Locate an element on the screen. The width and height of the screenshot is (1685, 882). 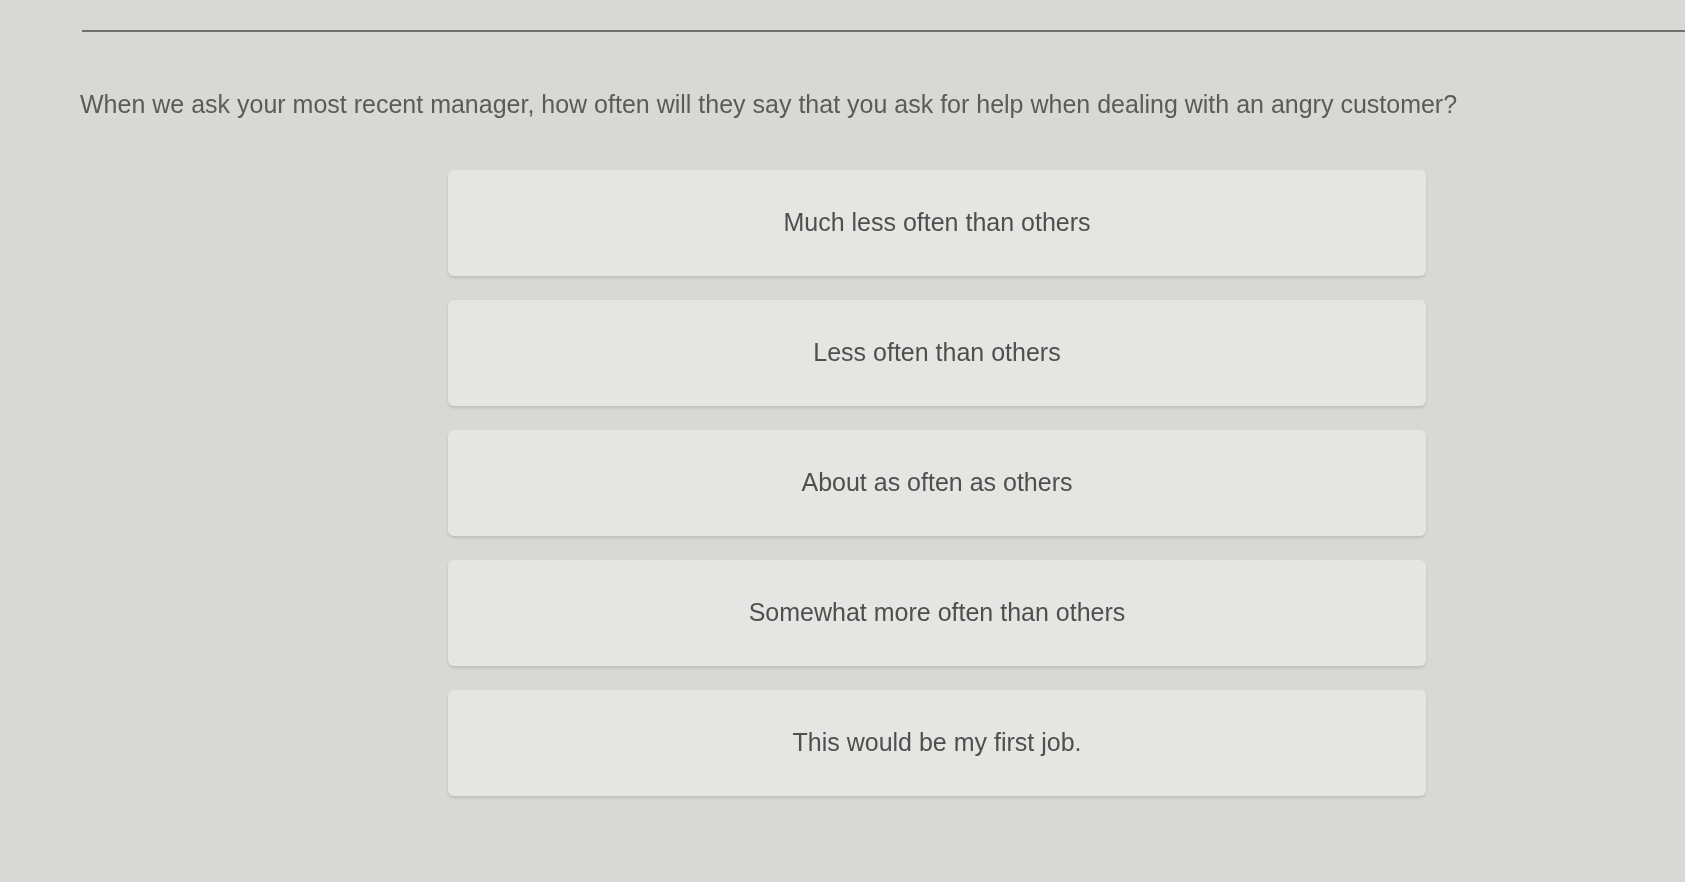
answer-option: Much less often than others is located at coordinates (937, 223).